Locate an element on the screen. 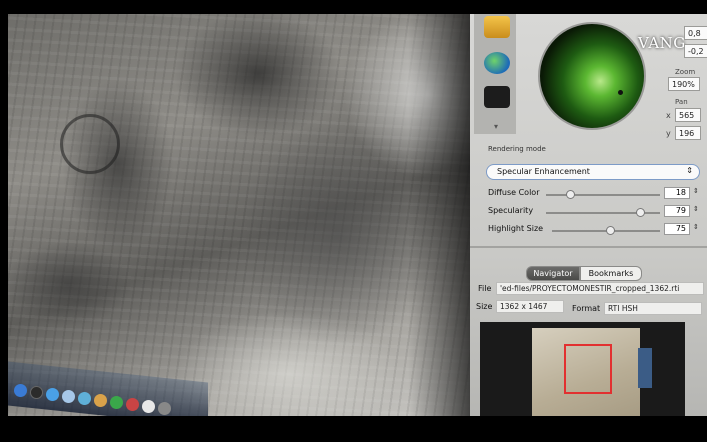 Image resolution: width=707 pixels, height=442 pixels. diffuse-color-knob is located at coordinates (570, 194).